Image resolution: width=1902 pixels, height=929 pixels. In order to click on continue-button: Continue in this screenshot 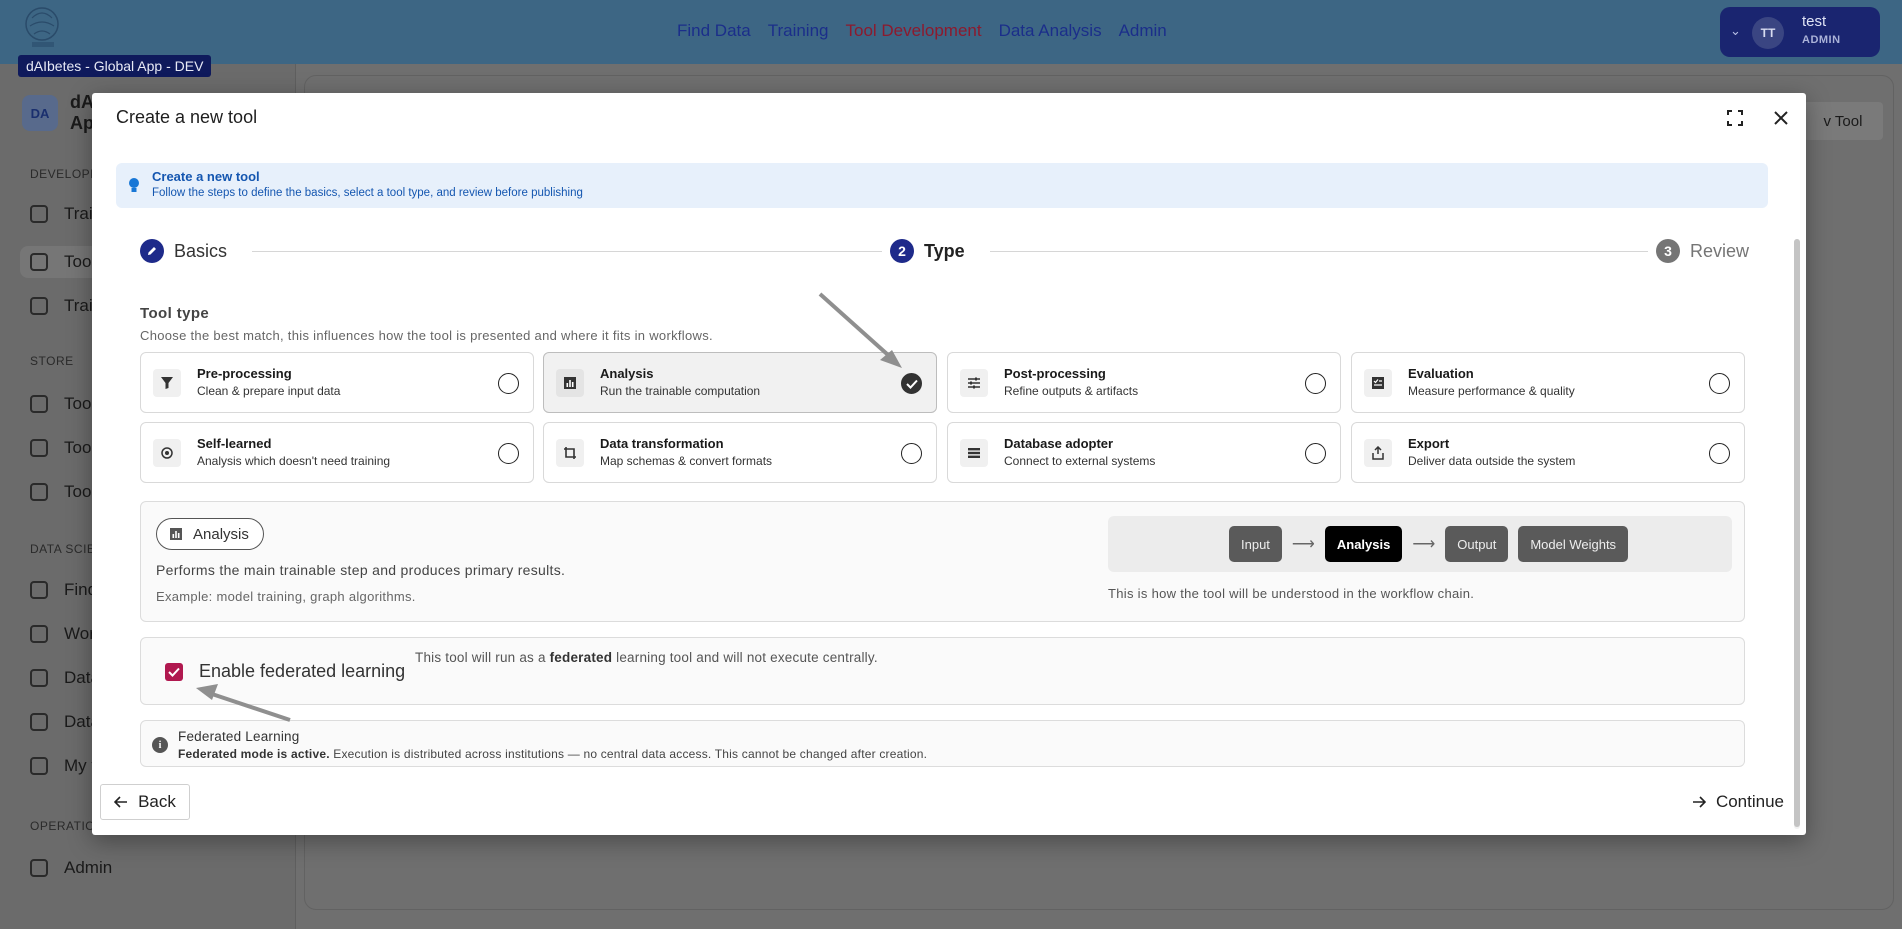, I will do `click(1738, 802)`.